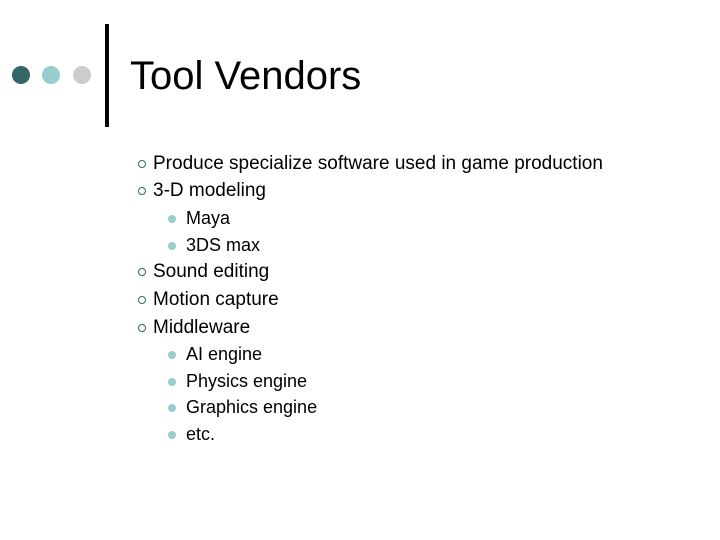 The width and height of the screenshot is (720, 540). What do you see at coordinates (252, 407) in the screenshot?
I see `bullet-text: Graphics engine` at bounding box center [252, 407].